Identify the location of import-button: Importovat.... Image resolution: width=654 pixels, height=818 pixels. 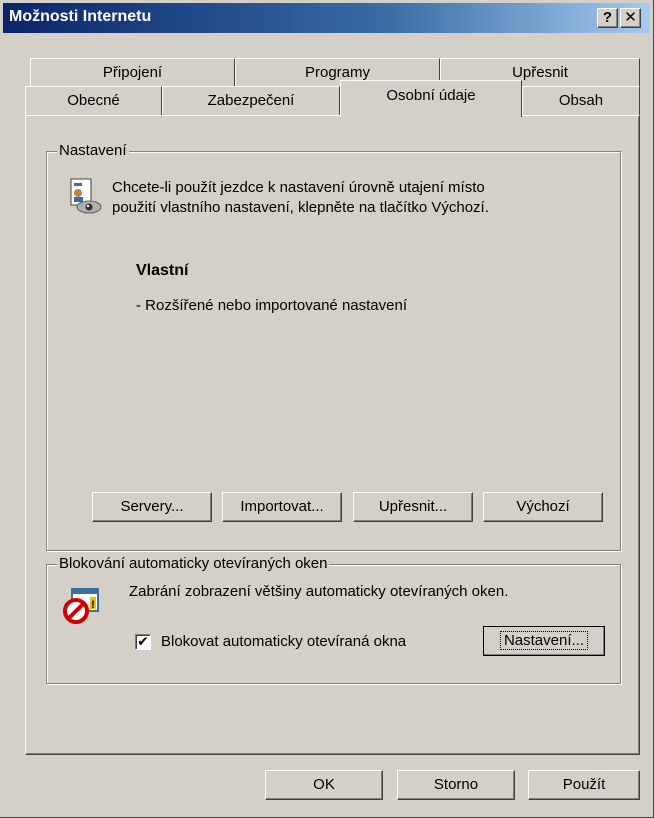
(282, 507).